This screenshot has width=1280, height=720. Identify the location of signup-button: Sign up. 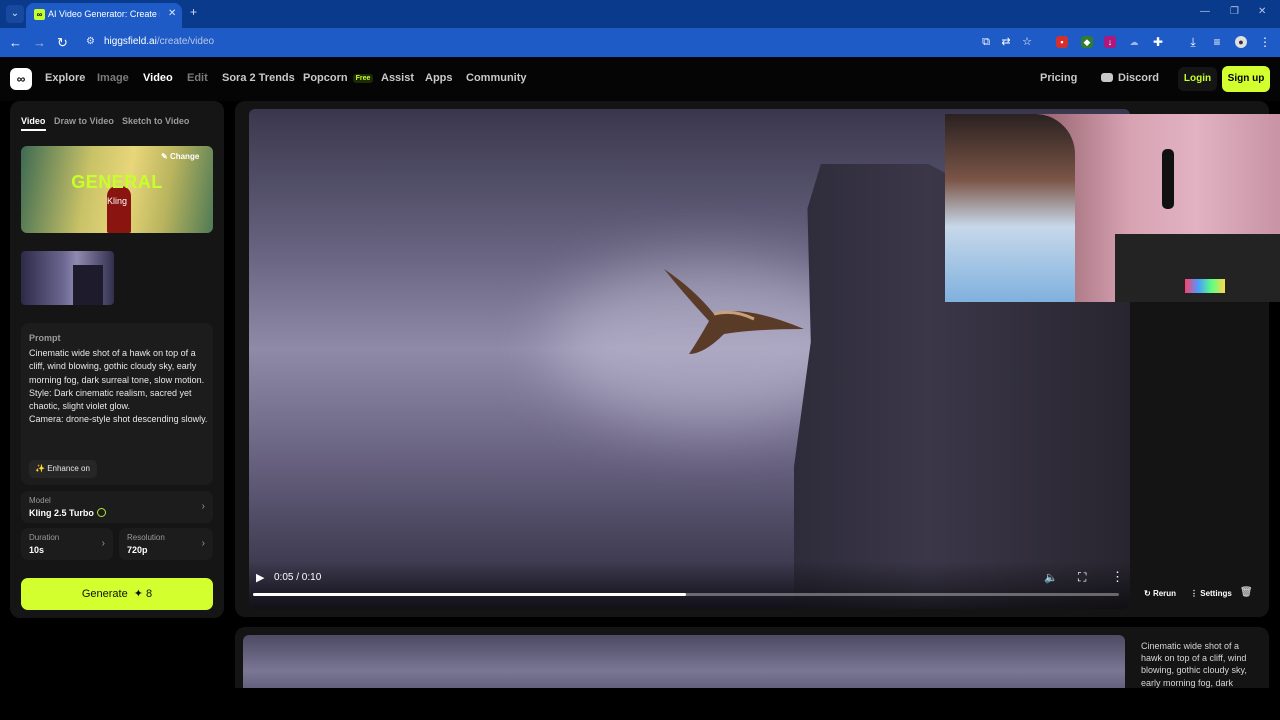
(1246, 79).